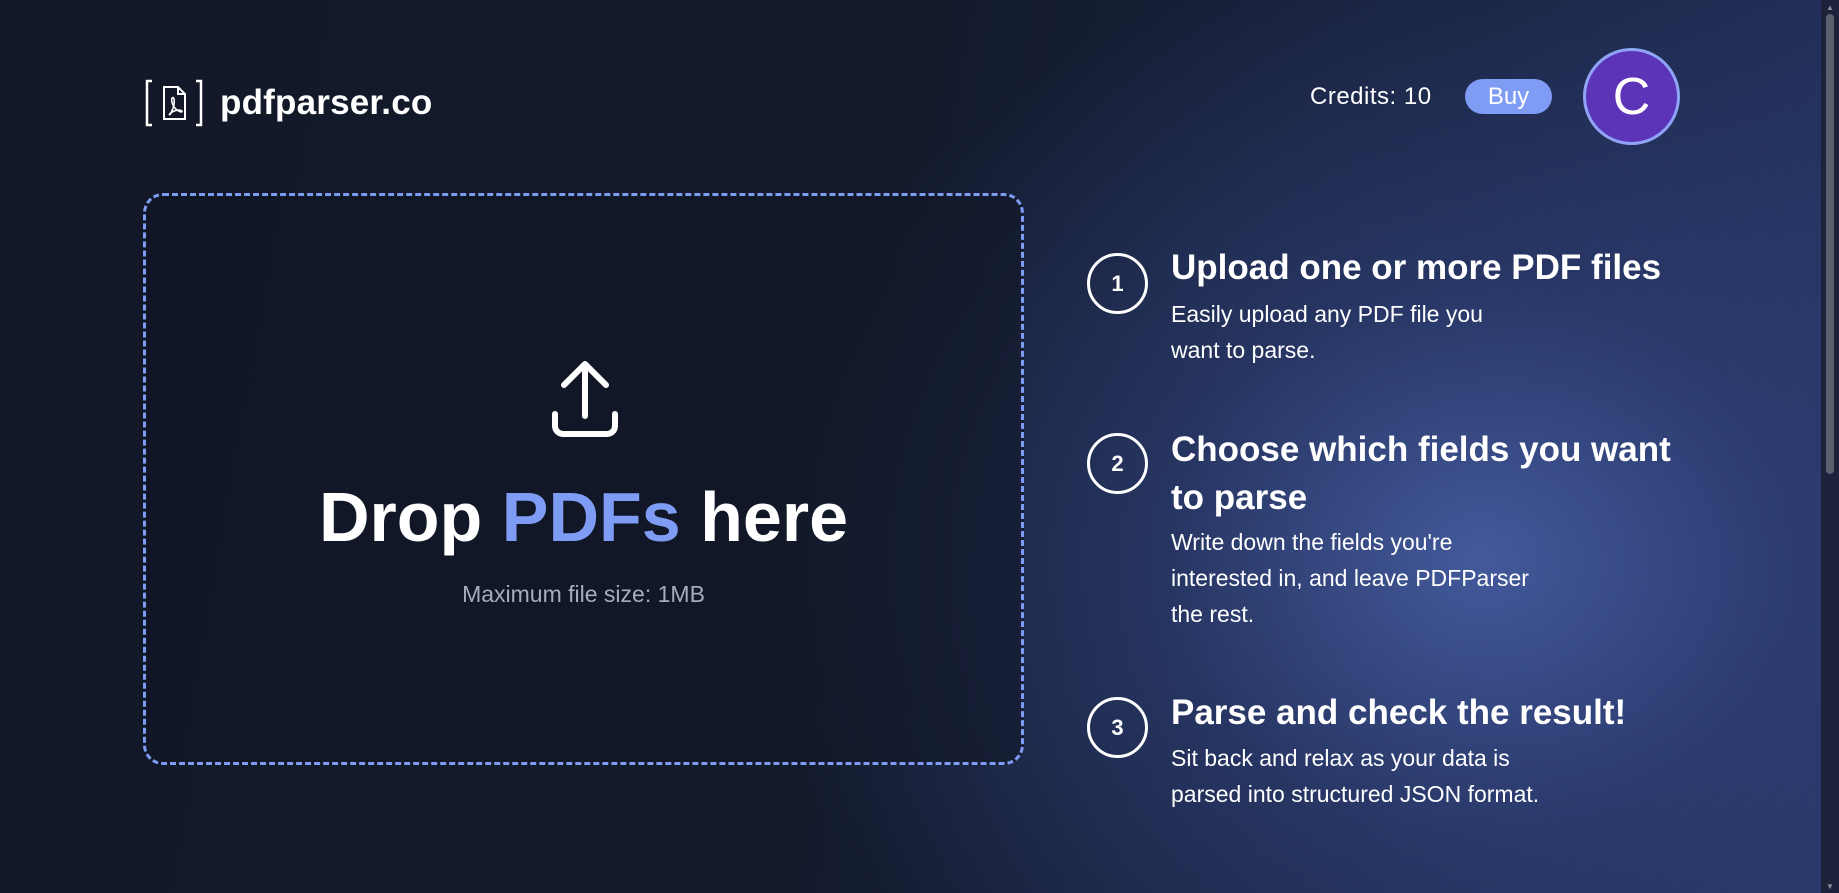  I want to click on dropzone-title: Drop PDFs here, so click(583, 517).